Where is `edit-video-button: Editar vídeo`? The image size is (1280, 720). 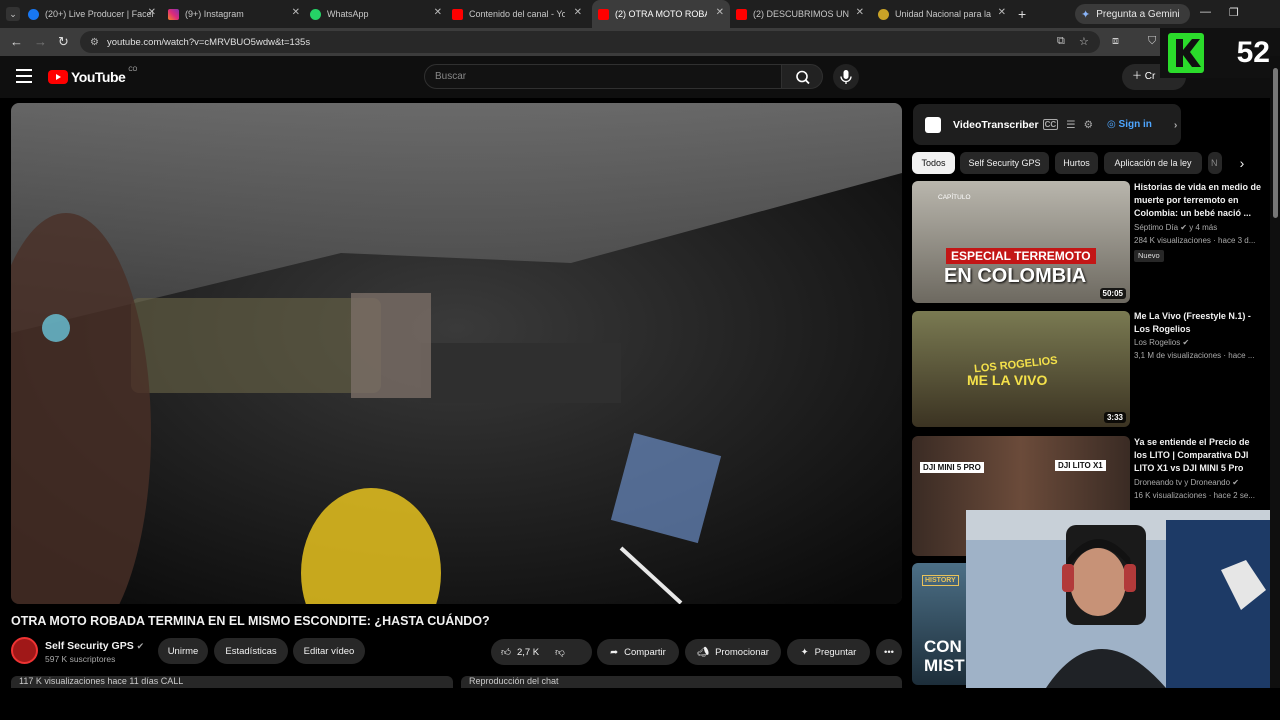 edit-video-button: Editar vídeo is located at coordinates (329, 651).